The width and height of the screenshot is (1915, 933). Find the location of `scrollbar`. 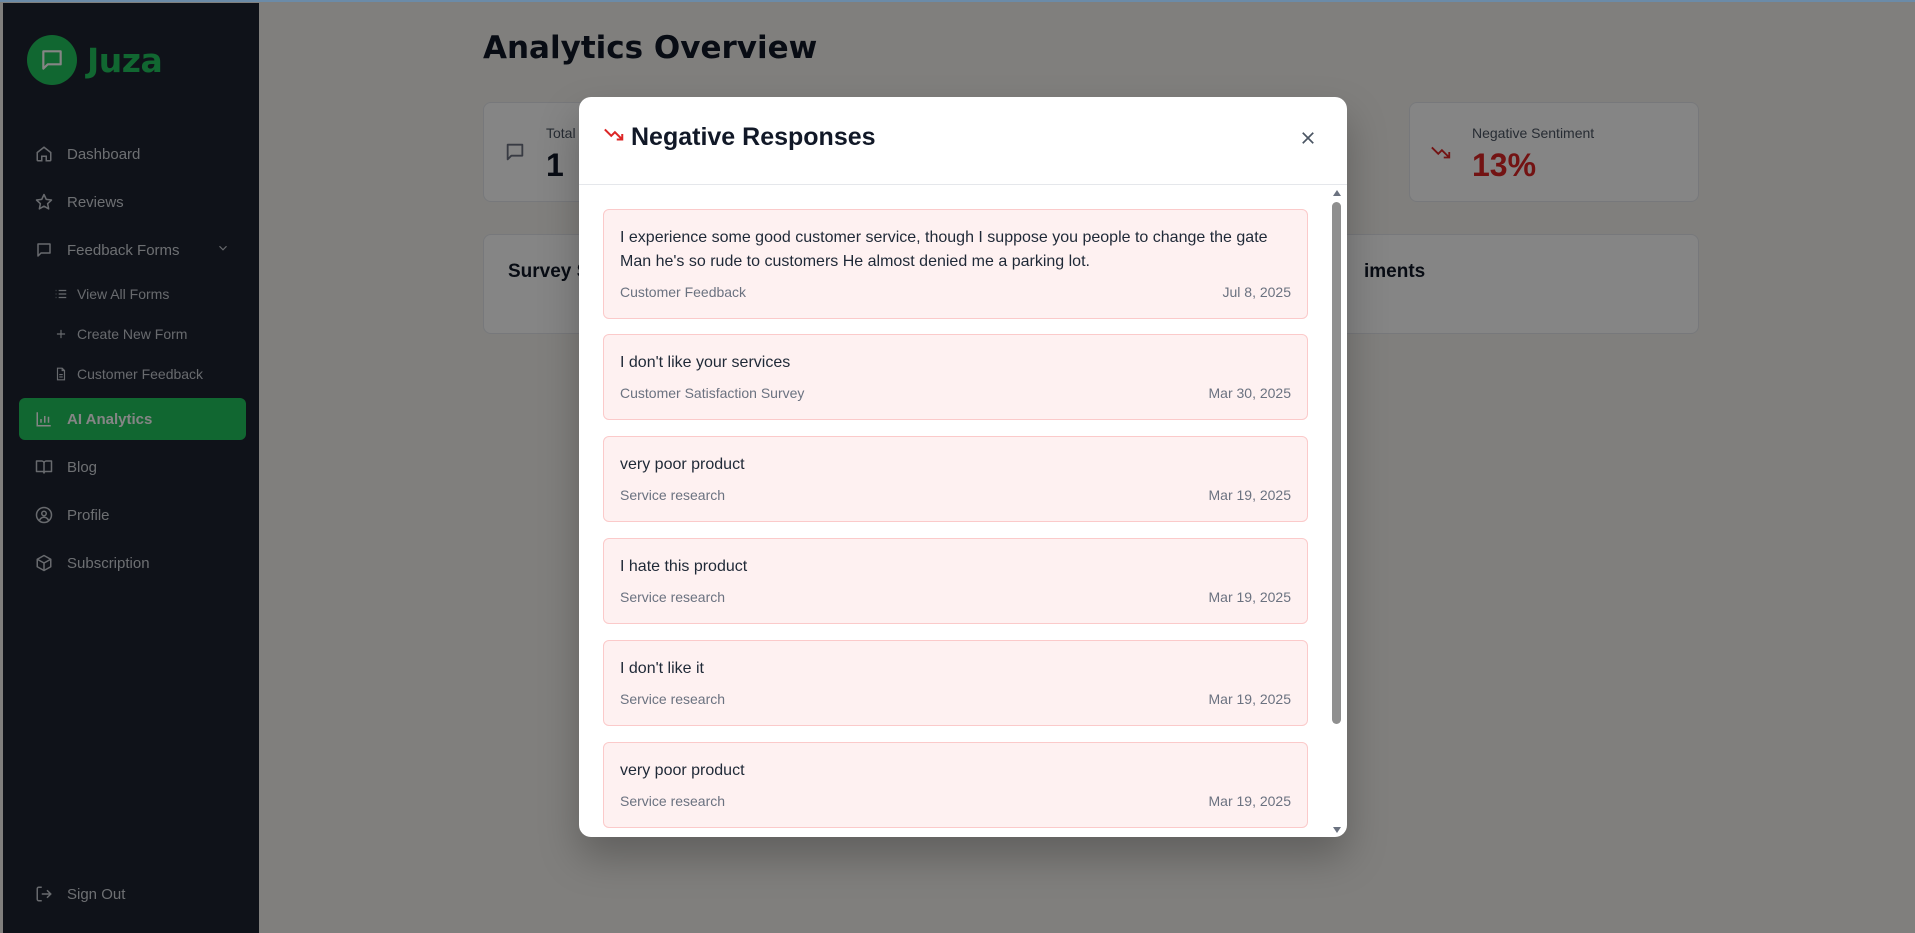

scrollbar is located at coordinates (1337, 511).